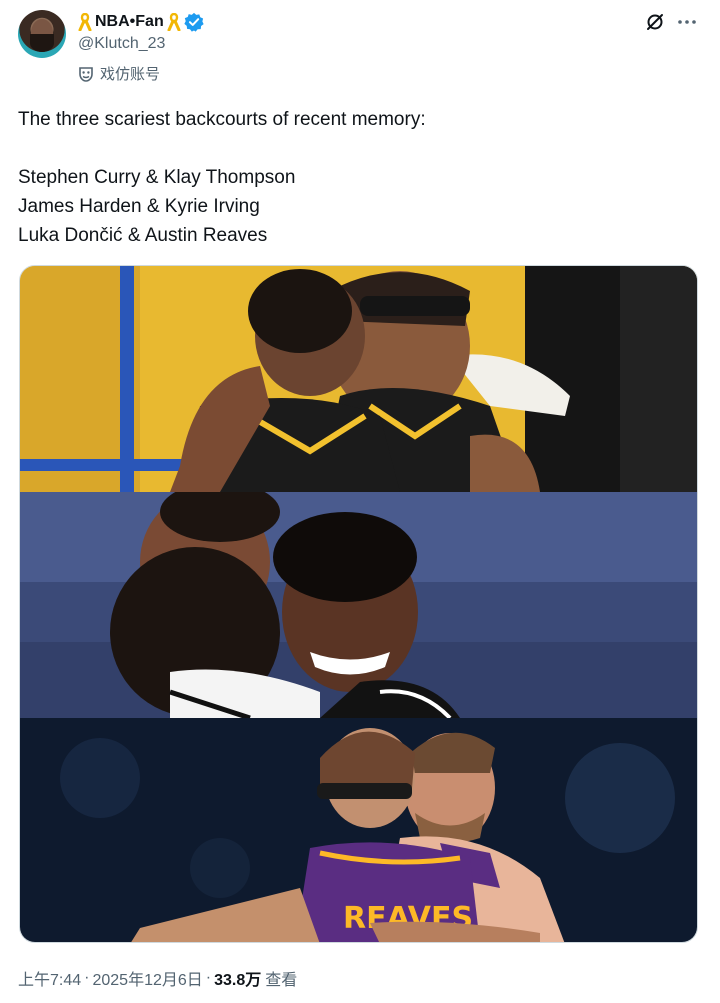 The height and width of the screenshot is (1003, 720). I want to click on parody-account-label: 戏仿账号, so click(119, 73).